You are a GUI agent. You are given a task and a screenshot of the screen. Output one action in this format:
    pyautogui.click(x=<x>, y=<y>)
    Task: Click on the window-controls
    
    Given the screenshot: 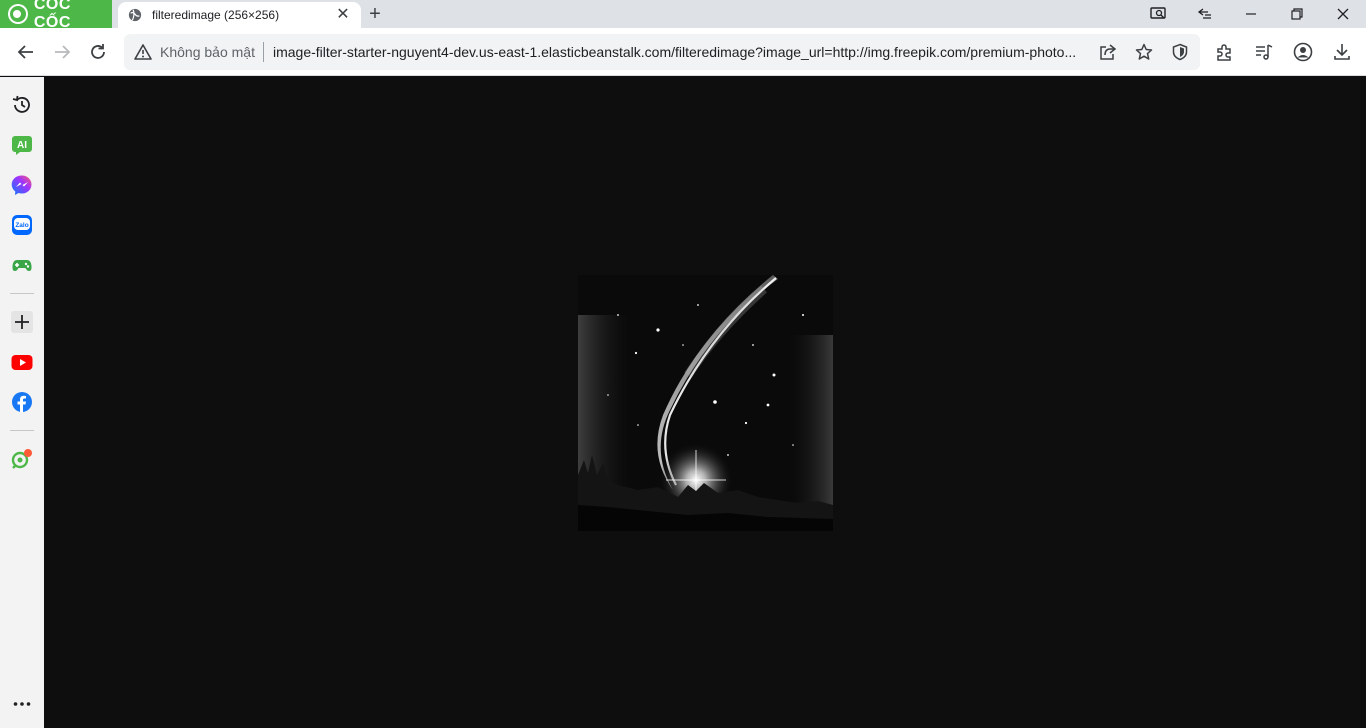 What is the action you would take?
    pyautogui.click(x=1251, y=14)
    